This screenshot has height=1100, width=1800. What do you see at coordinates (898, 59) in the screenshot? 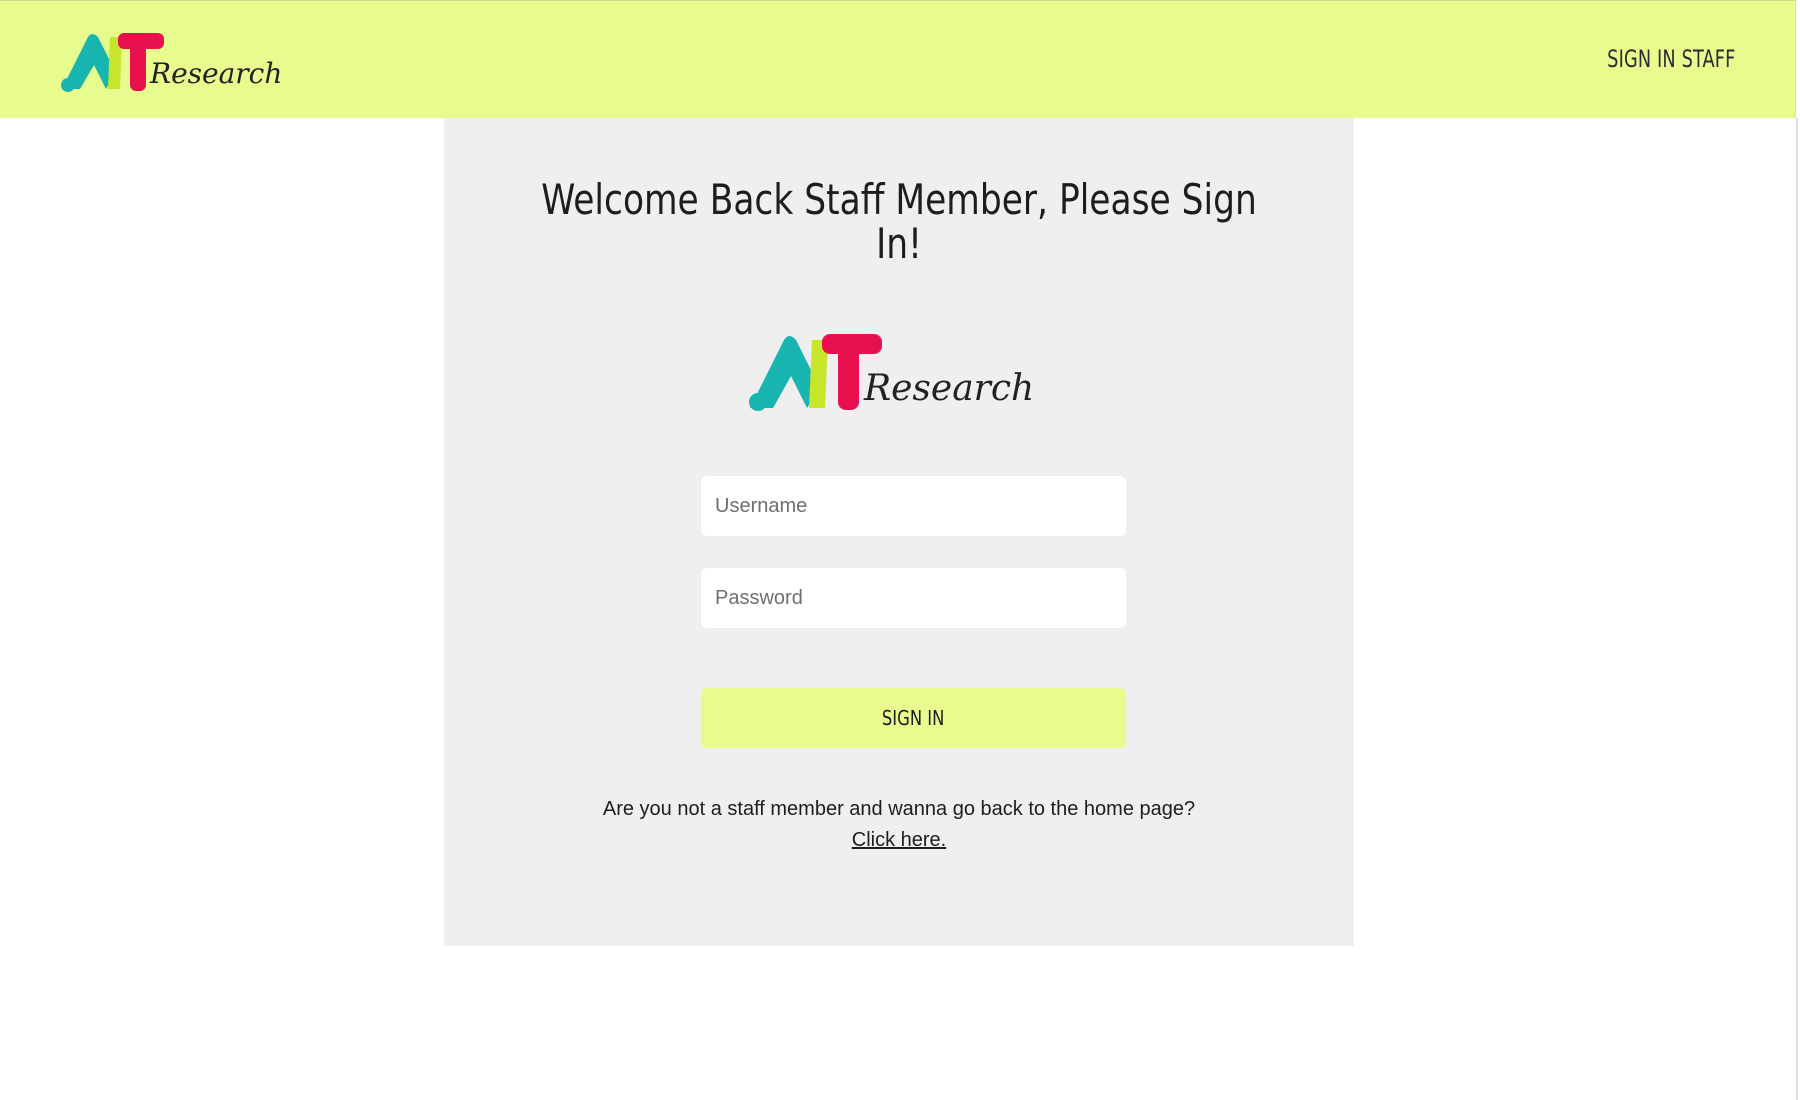
I see `top-header: Research SIGN IN STAFF` at bounding box center [898, 59].